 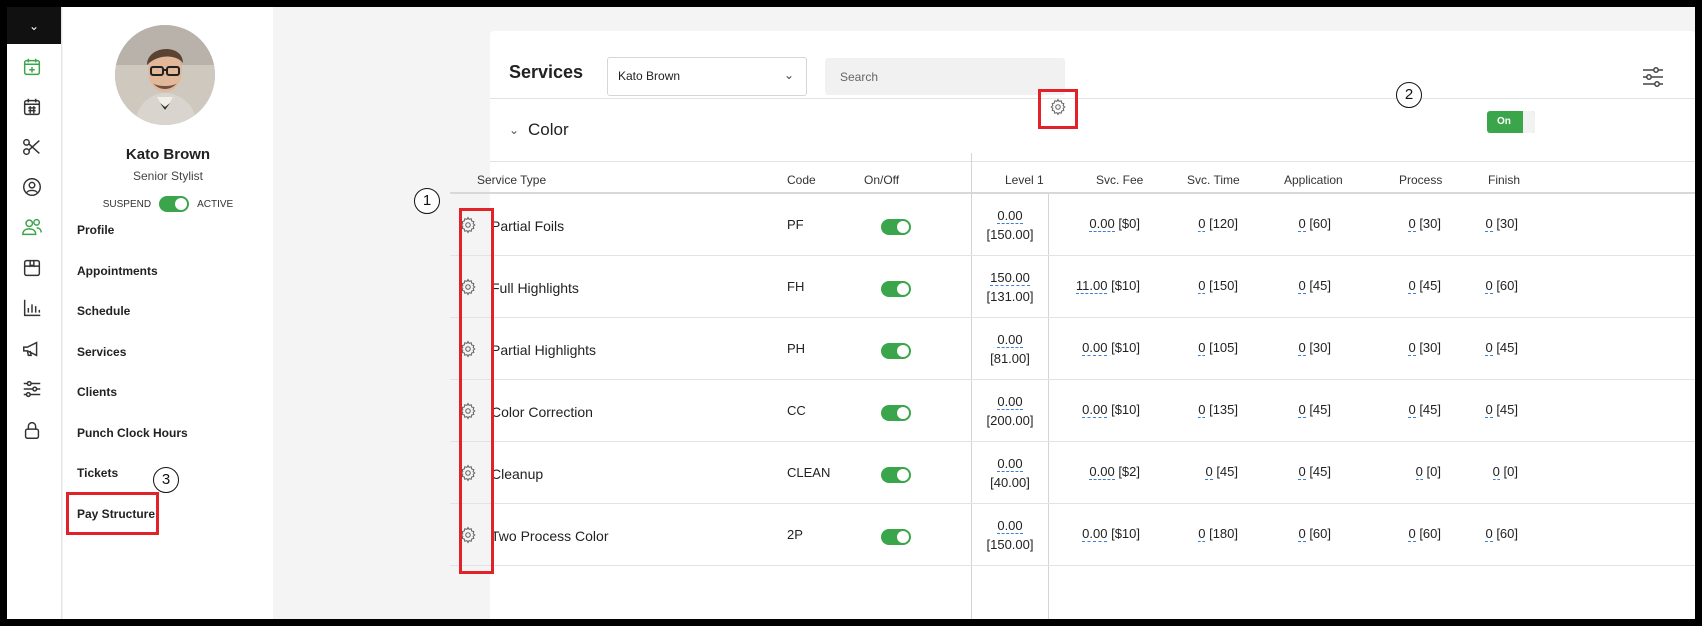 I want to click on filter-sliders-icon, so click(x=1653, y=77).